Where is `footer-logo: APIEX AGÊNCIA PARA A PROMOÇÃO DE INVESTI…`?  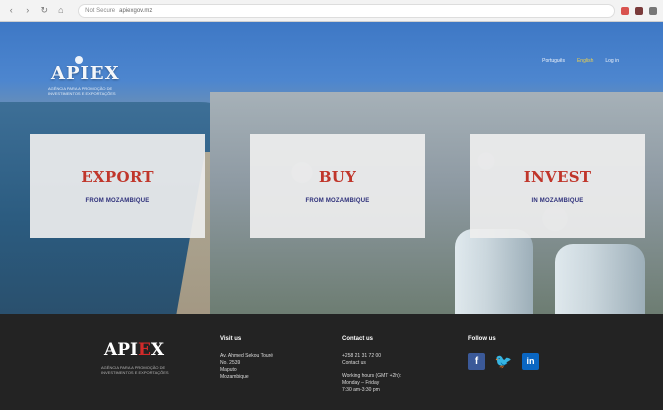
footer-logo: APIEX AGÊNCIA PARA A PROMOÇÃO DE INVESTI… is located at coordinates (133, 358).